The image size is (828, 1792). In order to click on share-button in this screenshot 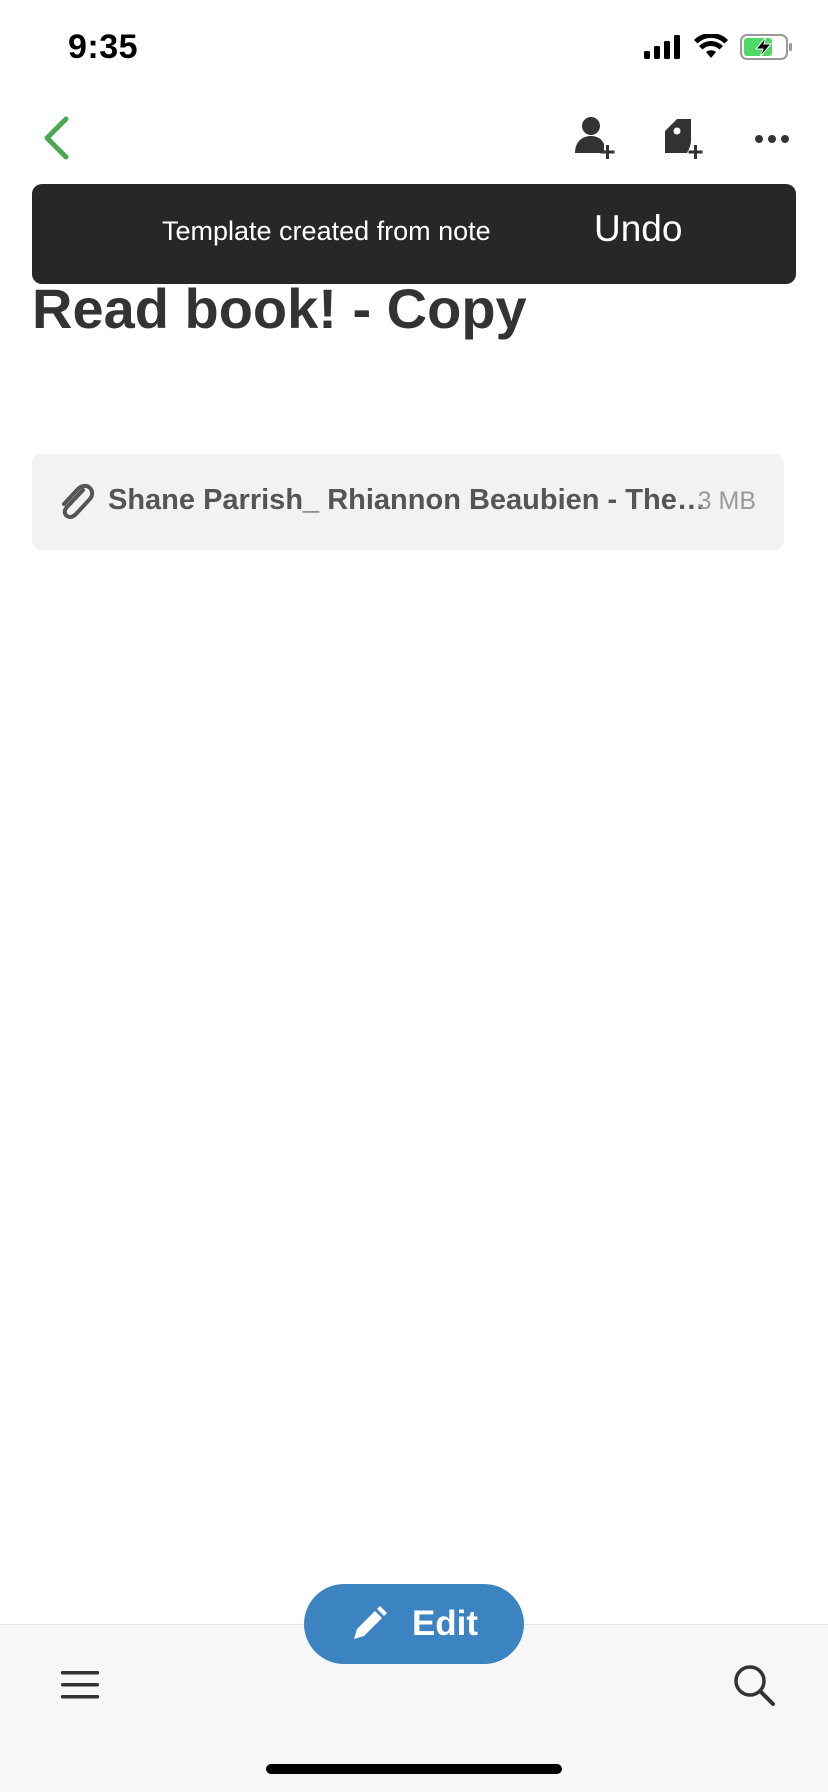, I will do `click(596, 140)`.